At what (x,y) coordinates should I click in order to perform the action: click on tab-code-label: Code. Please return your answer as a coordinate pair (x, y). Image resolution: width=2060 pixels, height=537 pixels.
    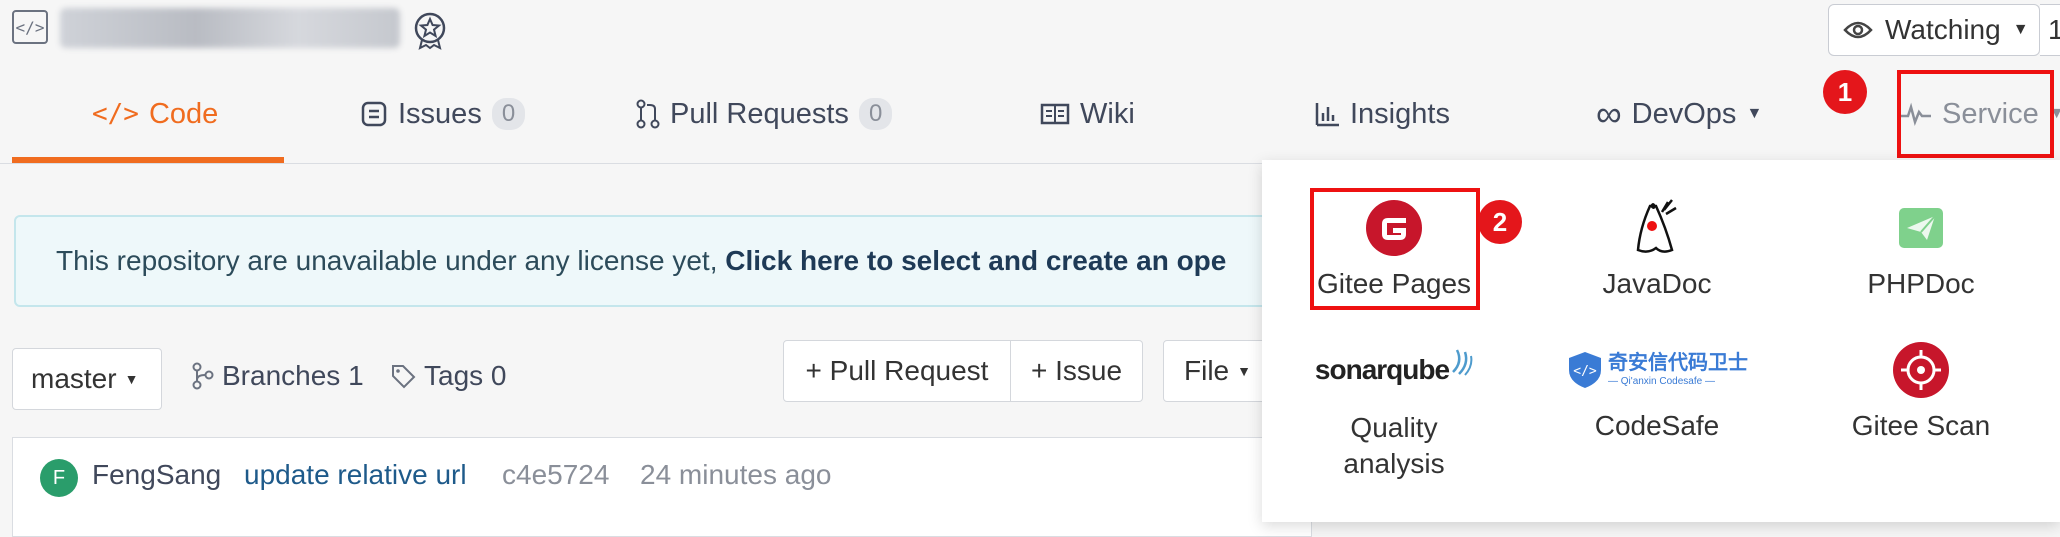
    Looking at the image, I should click on (183, 113).